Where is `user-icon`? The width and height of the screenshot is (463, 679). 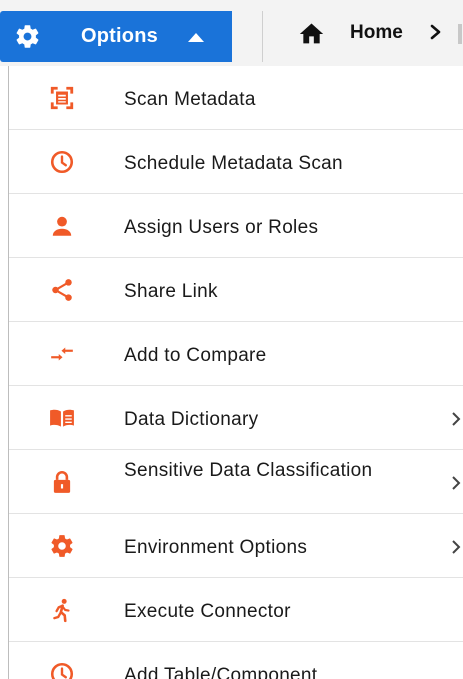 user-icon is located at coordinates (62, 226).